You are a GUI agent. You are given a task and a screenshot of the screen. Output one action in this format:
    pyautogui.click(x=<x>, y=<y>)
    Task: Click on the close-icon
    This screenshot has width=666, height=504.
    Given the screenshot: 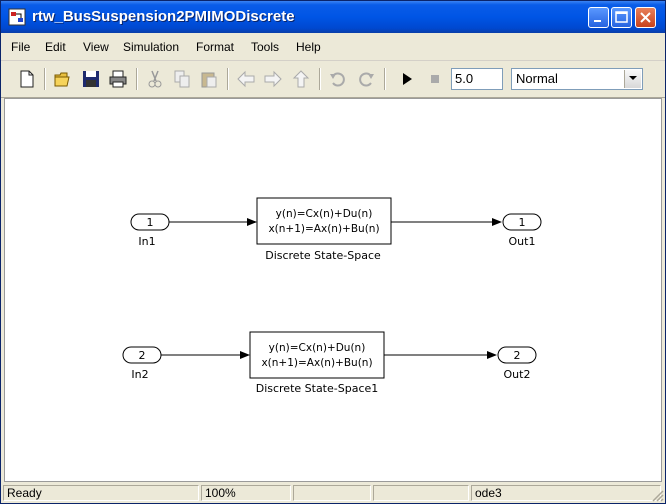 What is the action you would take?
    pyautogui.click(x=645, y=17)
    